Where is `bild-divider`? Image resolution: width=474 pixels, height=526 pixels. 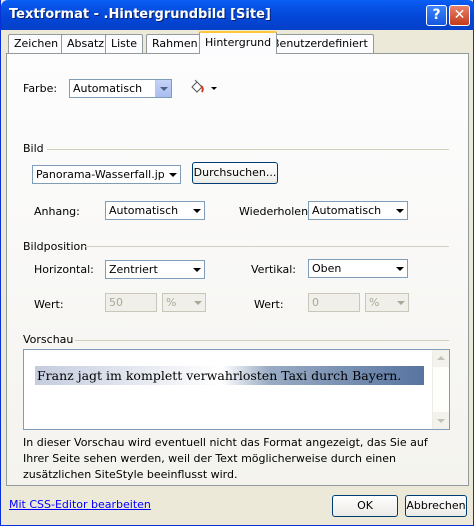
bild-divider is located at coordinates (248, 149).